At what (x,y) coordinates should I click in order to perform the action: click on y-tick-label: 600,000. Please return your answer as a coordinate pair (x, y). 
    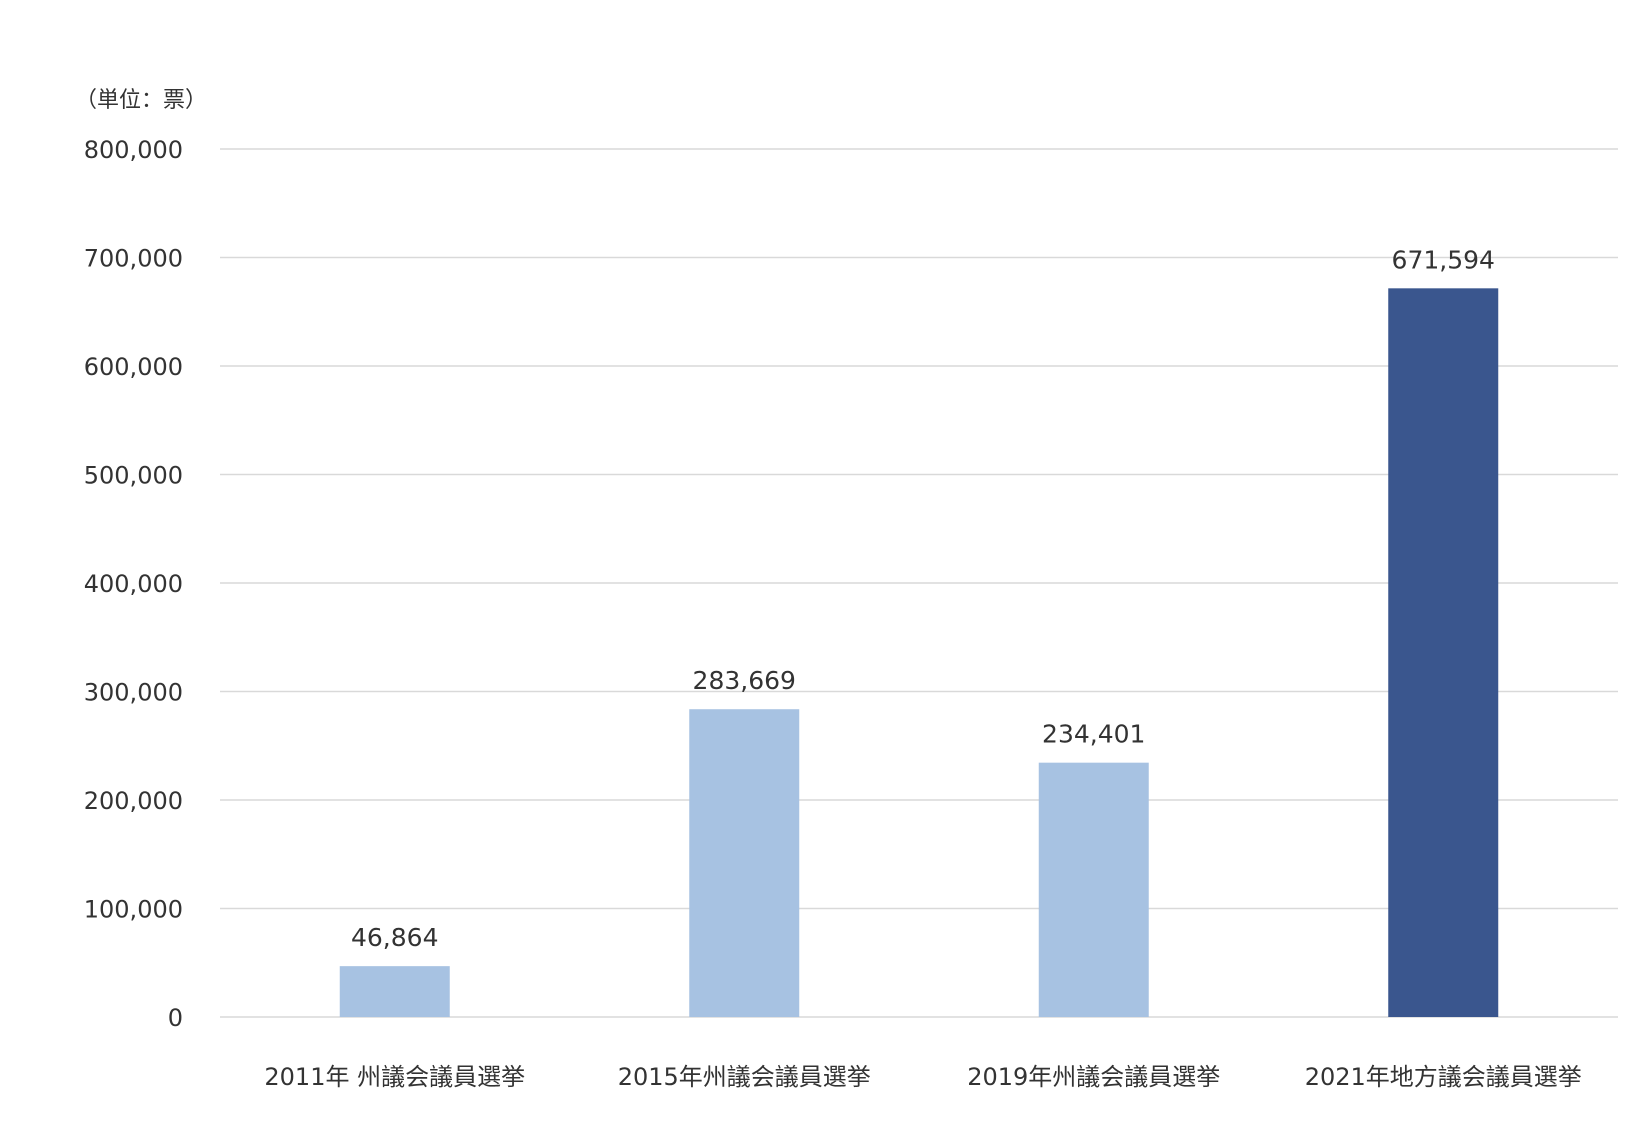
    Looking at the image, I should click on (133, 367).